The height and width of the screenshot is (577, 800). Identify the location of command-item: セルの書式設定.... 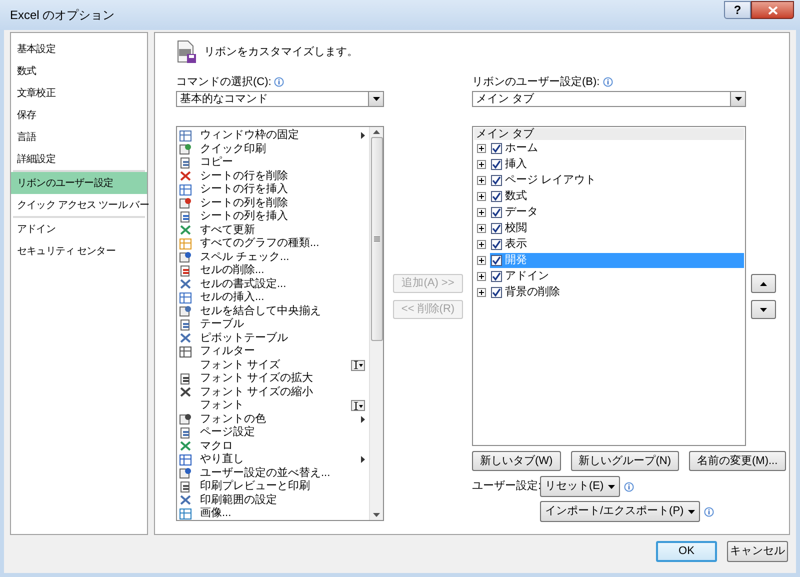
(274, 284).